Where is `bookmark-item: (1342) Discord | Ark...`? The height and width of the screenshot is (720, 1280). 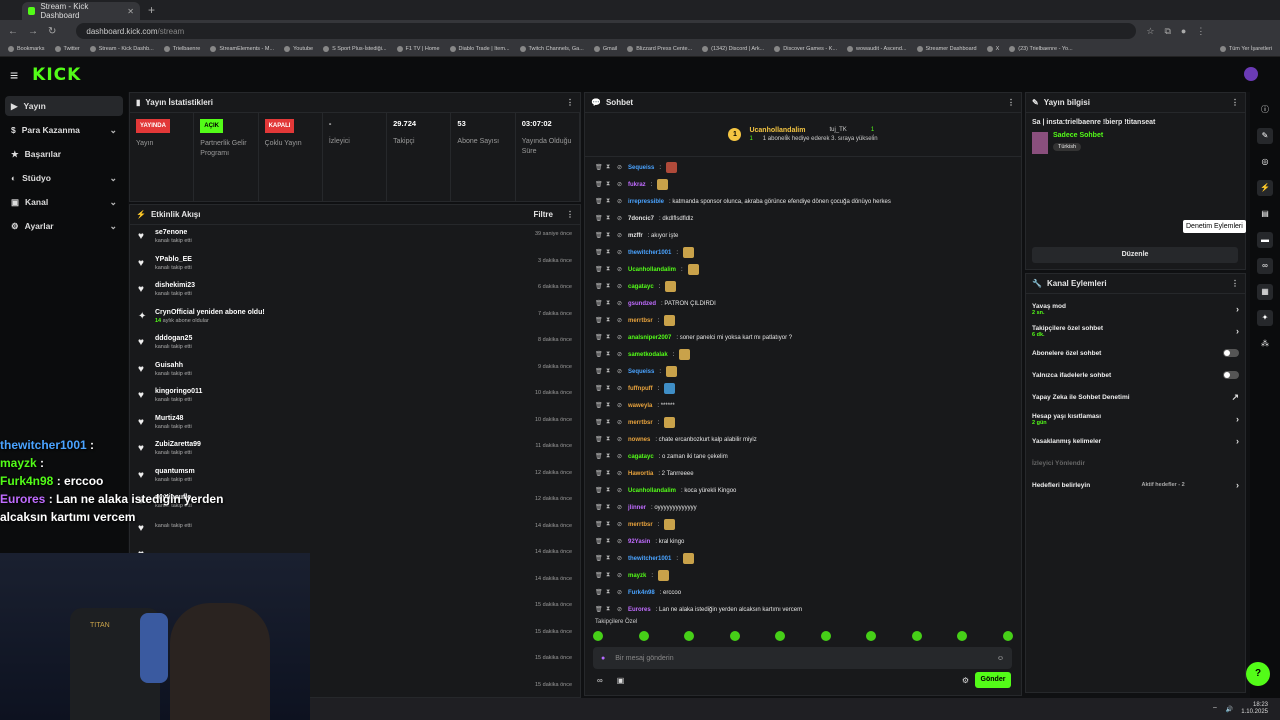 bookmark-item: (1342) Discord | Ark... is located at coordinates (733, 49).